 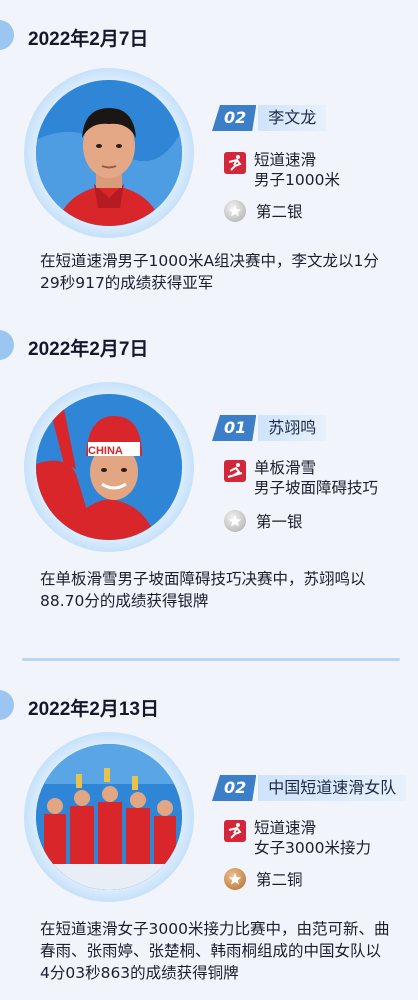 I want to click on athlete-photo-frame, so click(x=109, y=153).